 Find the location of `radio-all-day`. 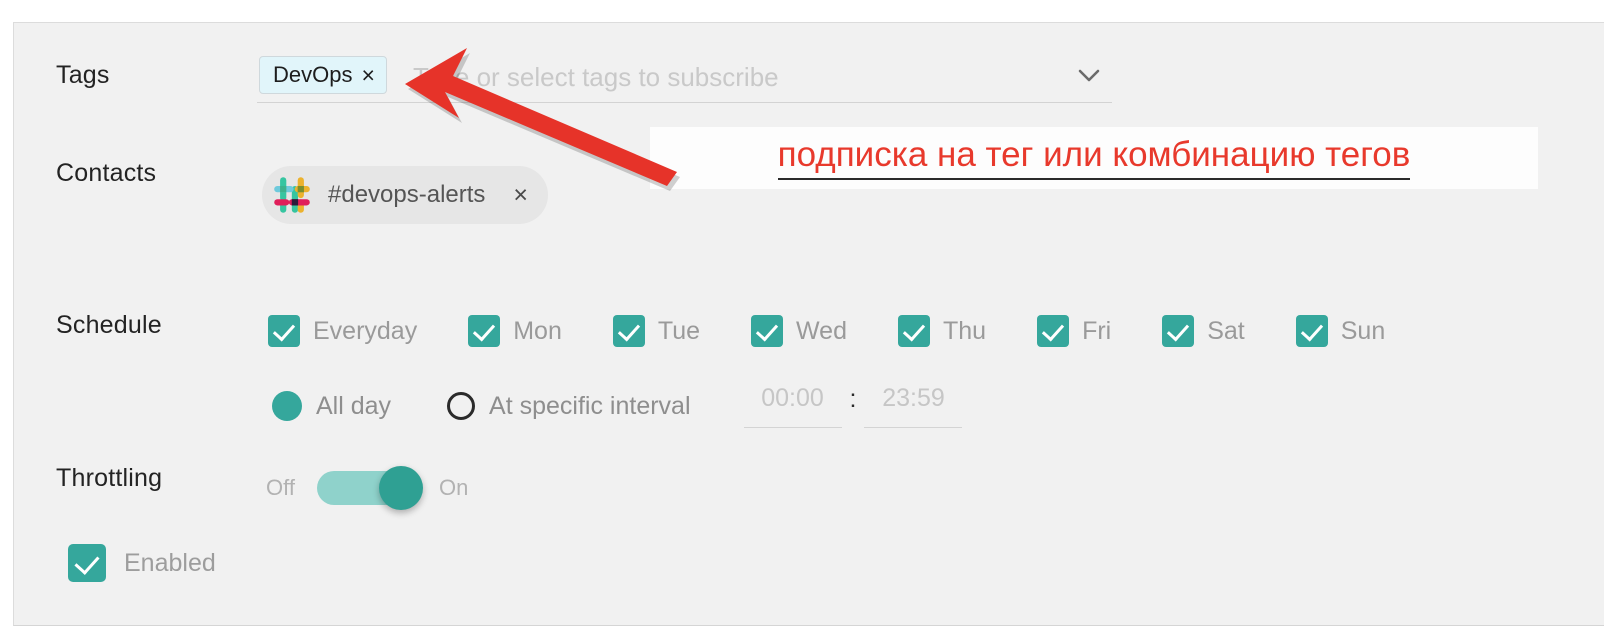

radio-all-day is located at coordinates (287, 406).